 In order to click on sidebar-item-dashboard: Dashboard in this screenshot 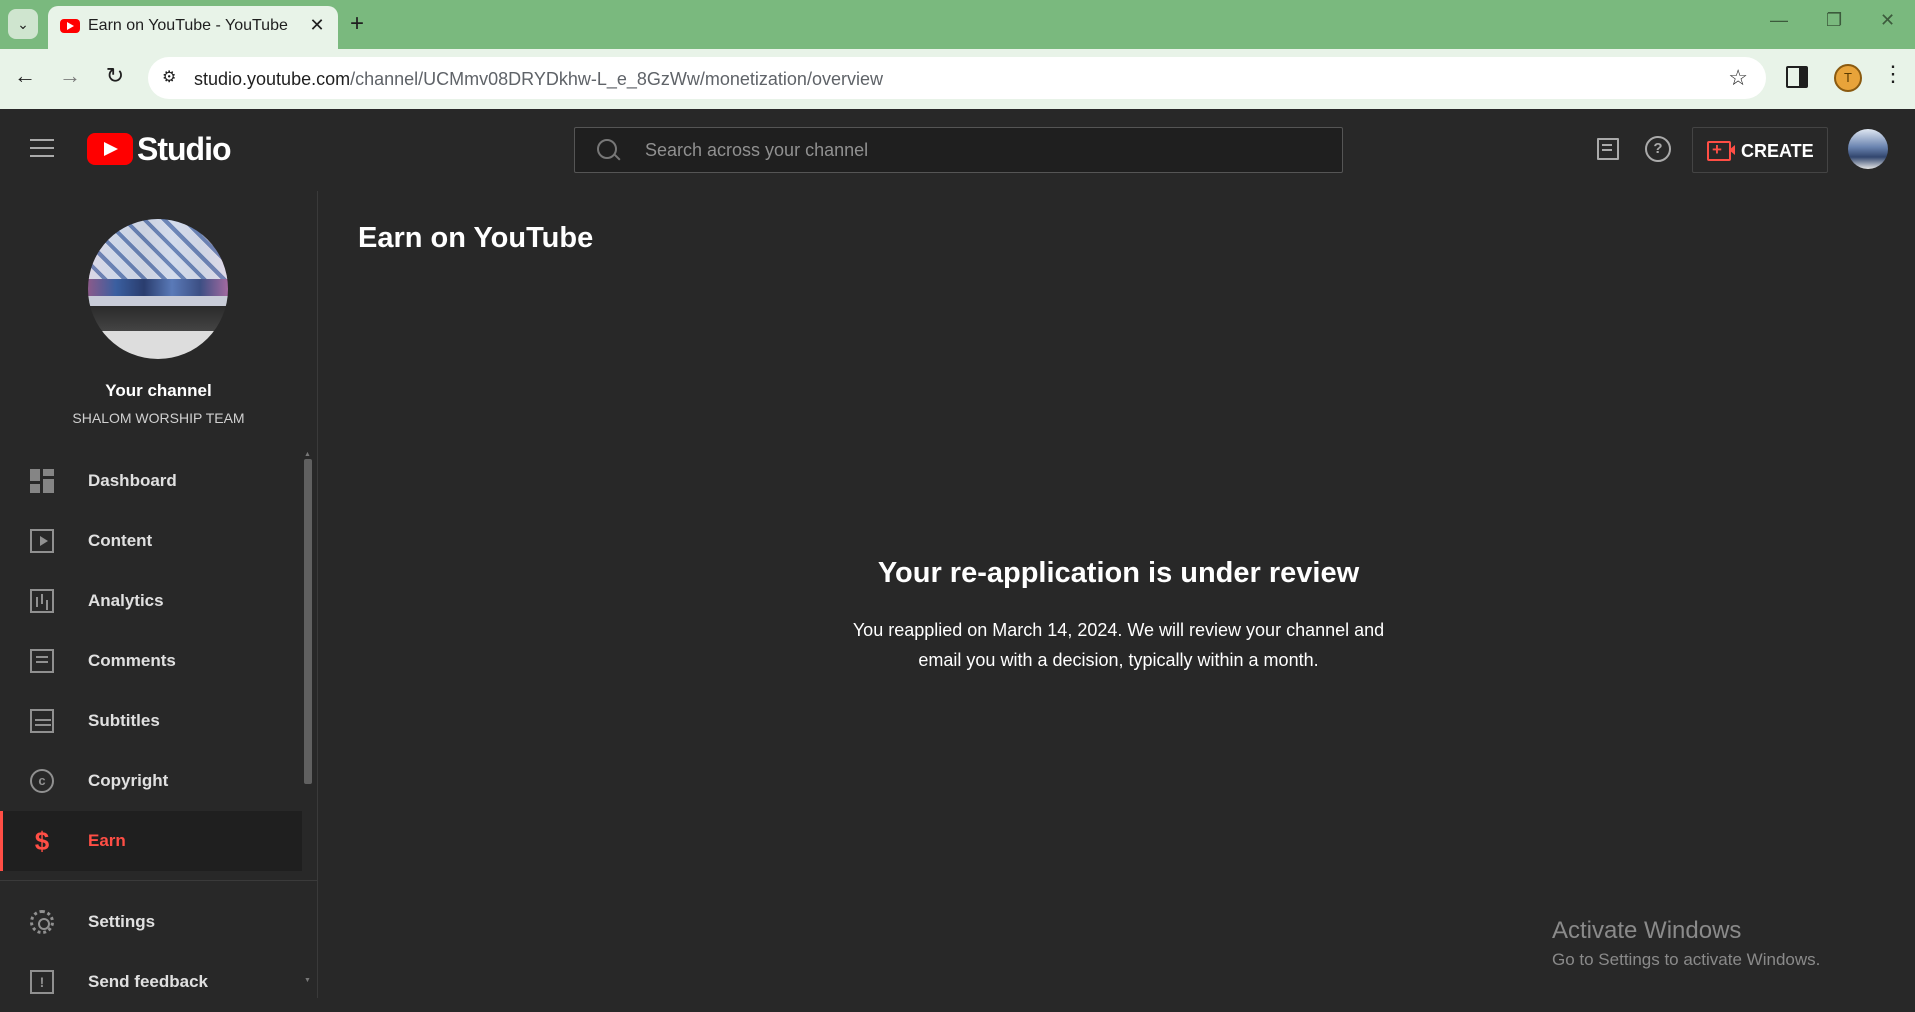, I will do `click(151, 481)`.